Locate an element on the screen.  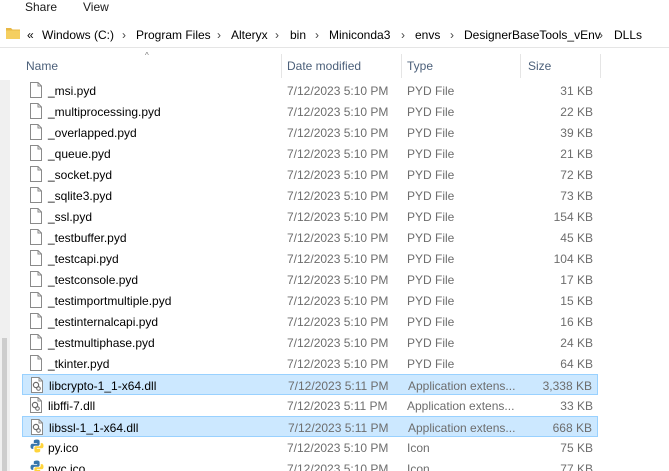
breadcrumb-item-designerbasetools: DesignerBaseTools_vEnv is located at coordinates (532, 35).